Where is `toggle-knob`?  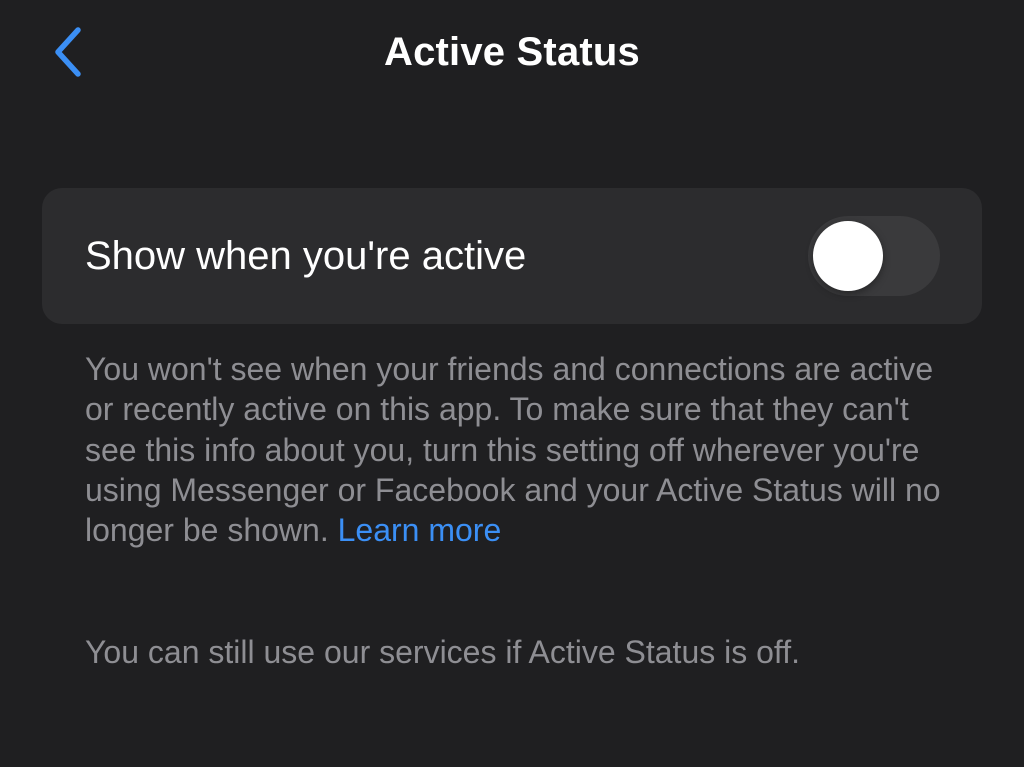 toggle-knob is located at coordinates (848, 256).